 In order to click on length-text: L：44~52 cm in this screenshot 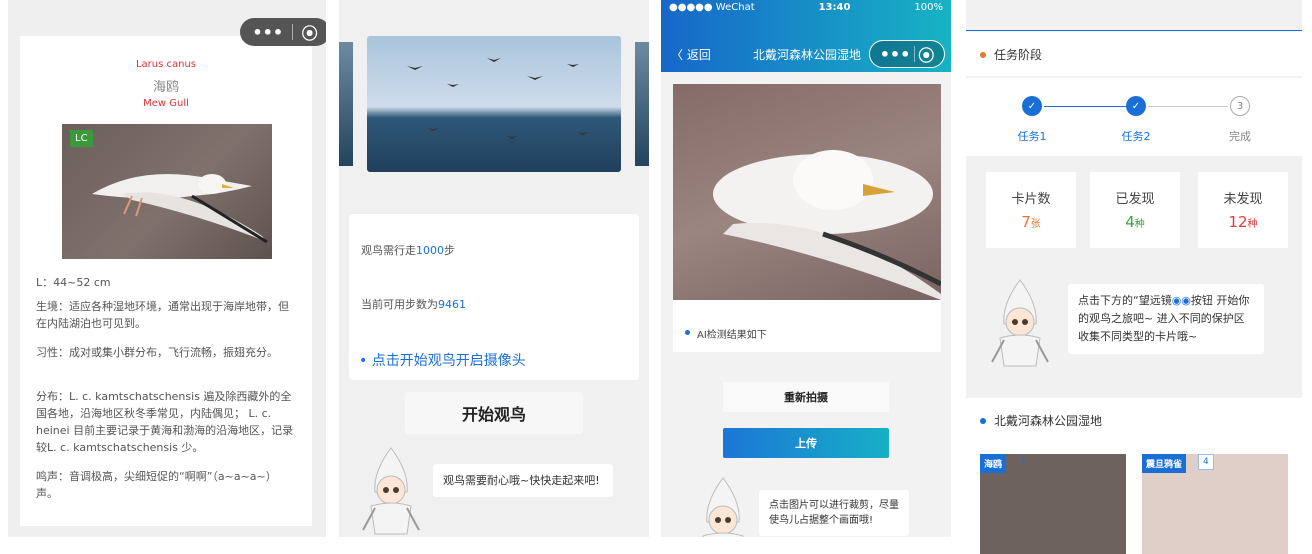, I will do `click(73, 282)`.